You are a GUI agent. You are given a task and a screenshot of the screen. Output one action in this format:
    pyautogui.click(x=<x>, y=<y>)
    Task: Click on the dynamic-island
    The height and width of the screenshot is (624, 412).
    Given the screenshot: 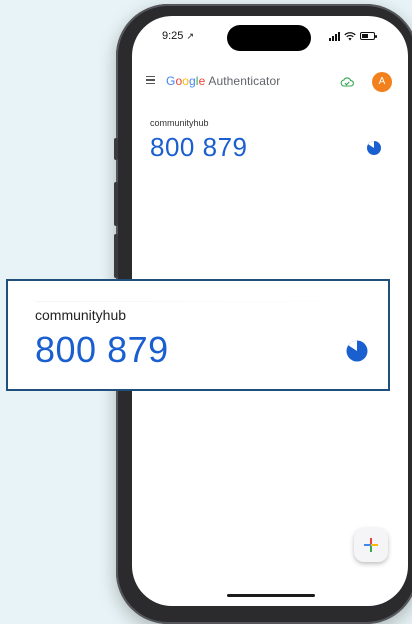 What is the action you would take?
    pyautogui.click(x=269, y=38)
    